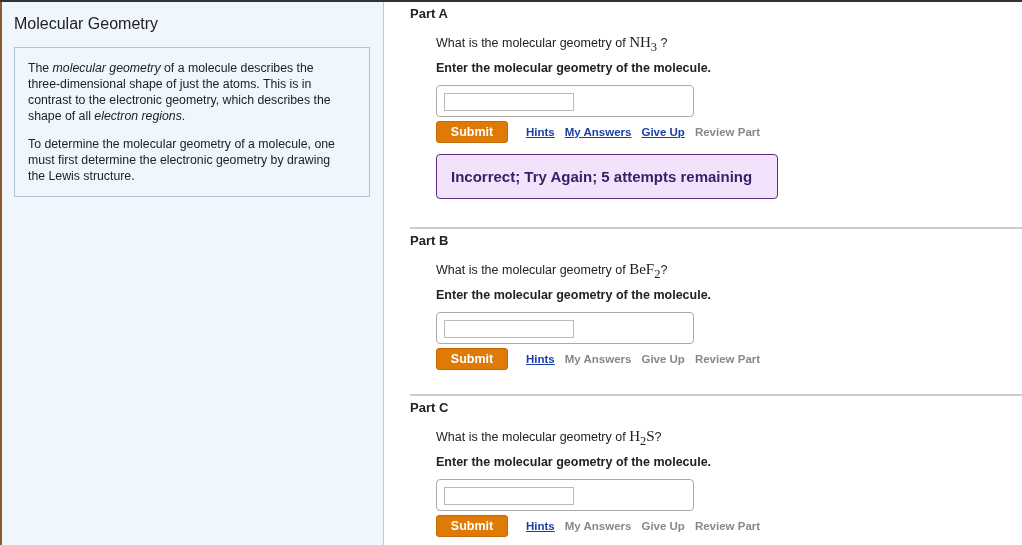 This screenshot has width=1022, height=545. What do you see at coordinates (87, 24) in the screenshot?
I see `sidebar-title: Molecular Geometry` at bounding box center [87, 24].